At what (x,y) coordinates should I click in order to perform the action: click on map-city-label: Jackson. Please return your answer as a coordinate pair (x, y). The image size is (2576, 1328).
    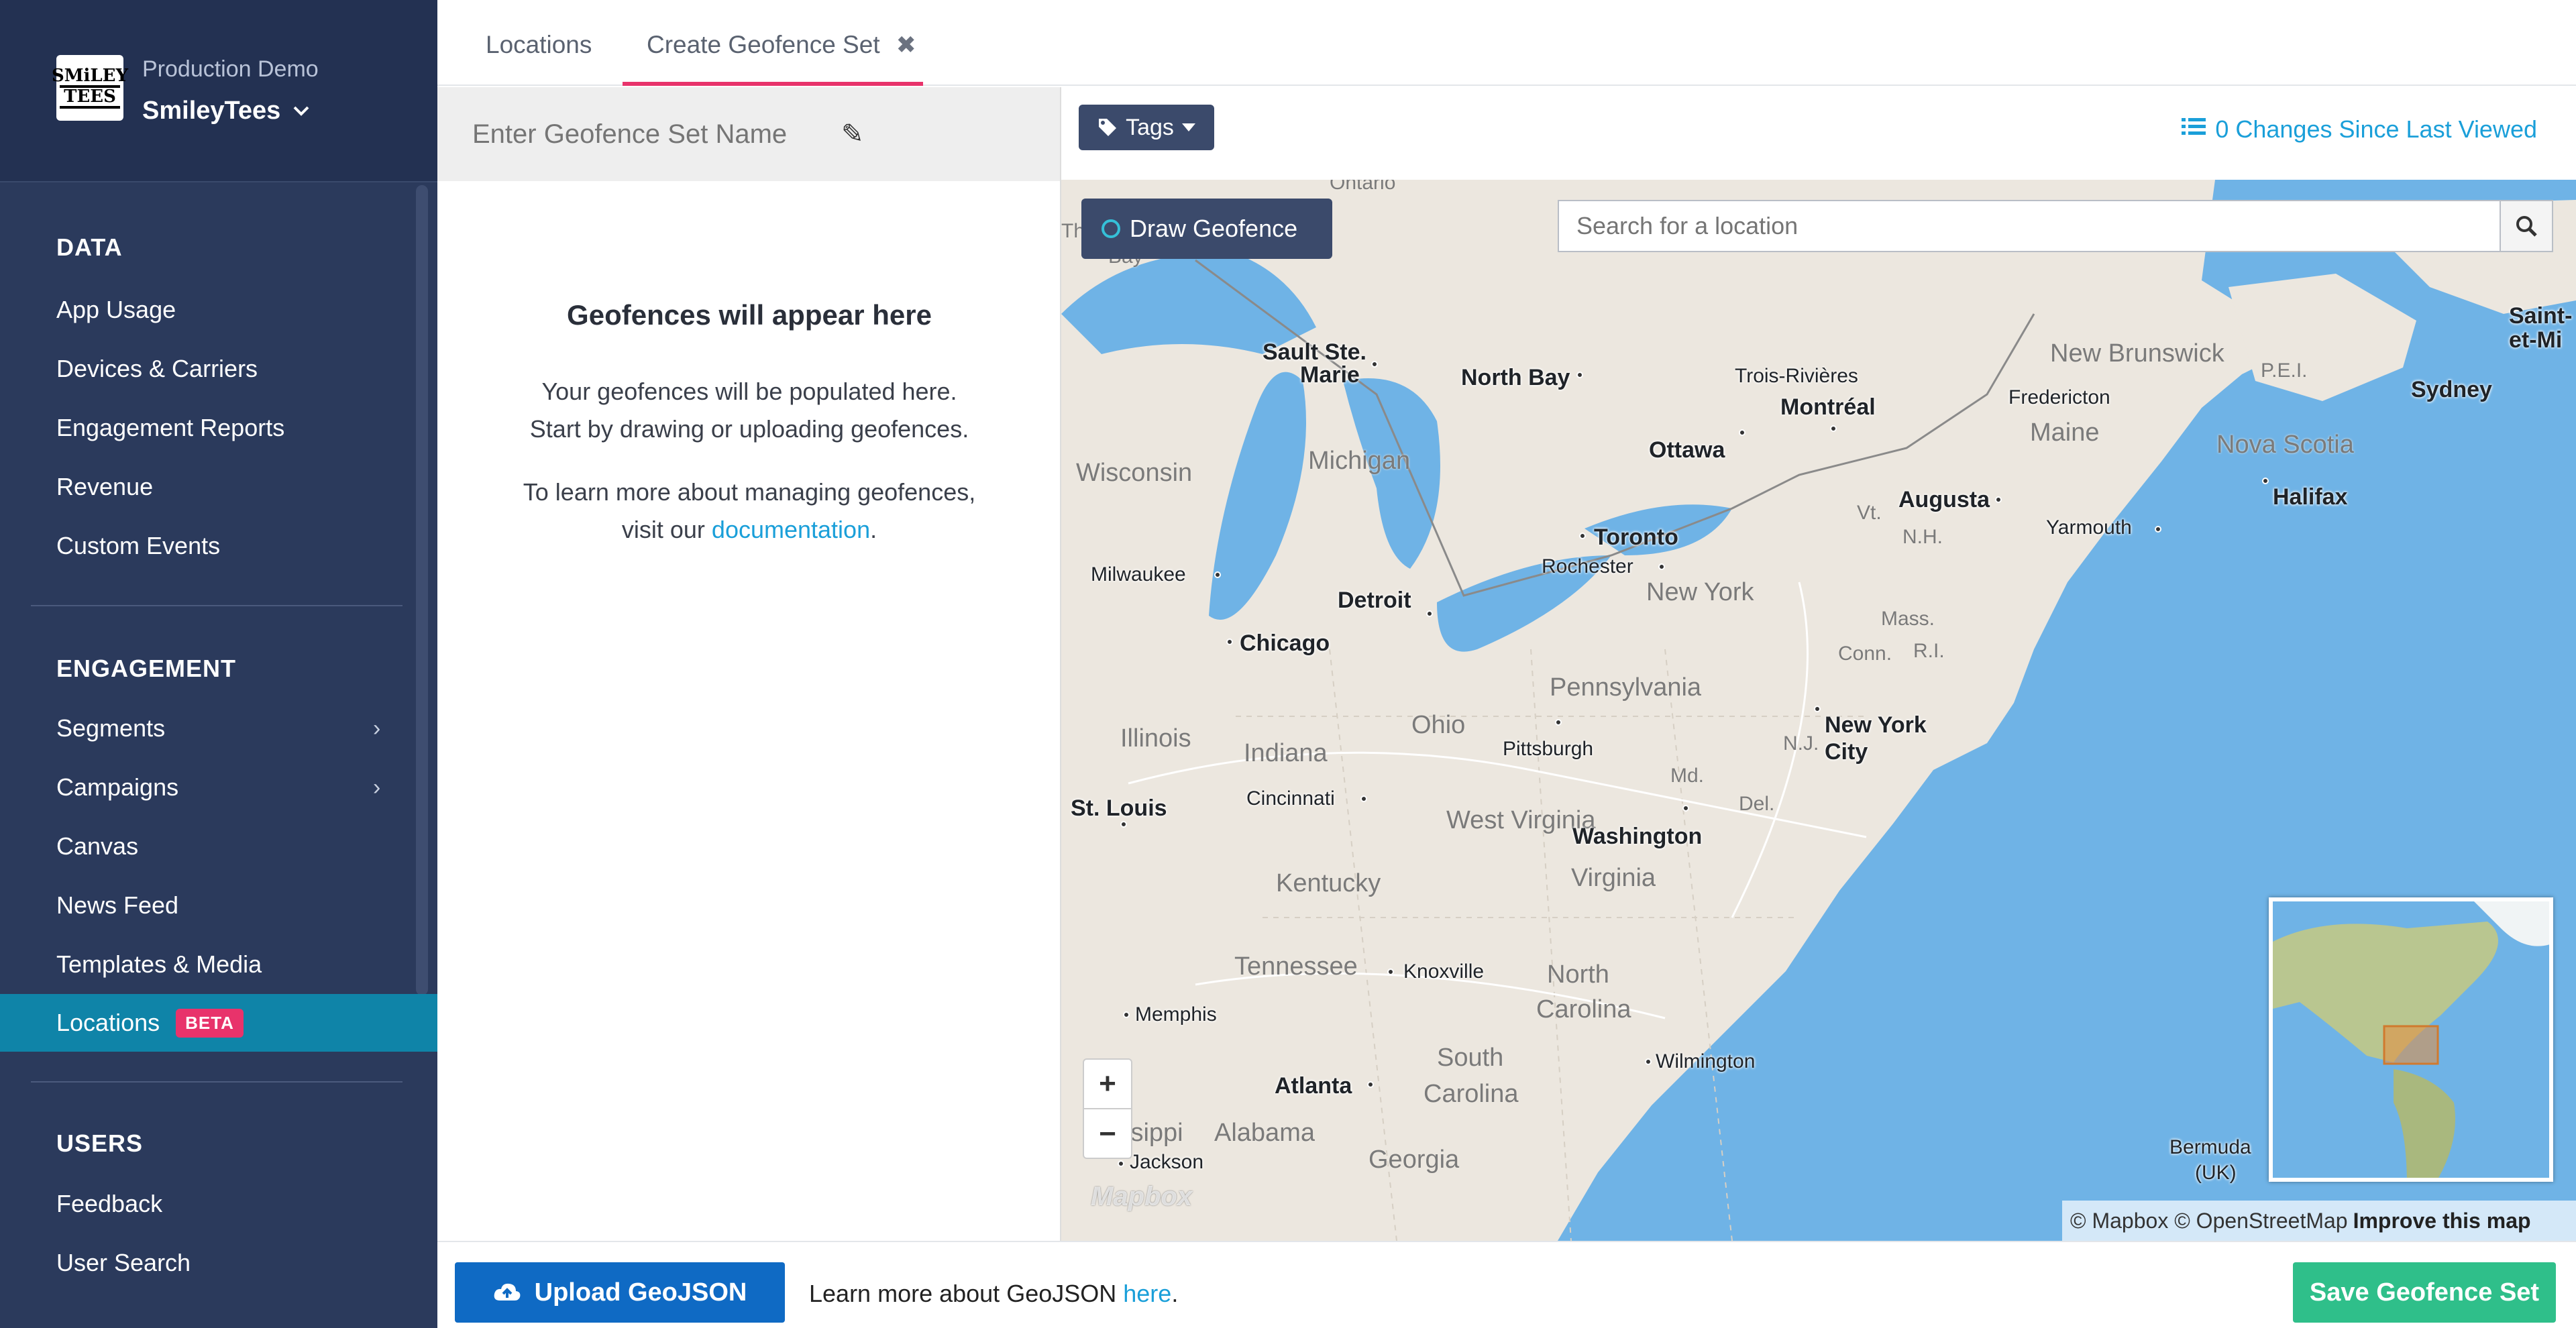
    Looking at the image, I should click on (1167, 1162).